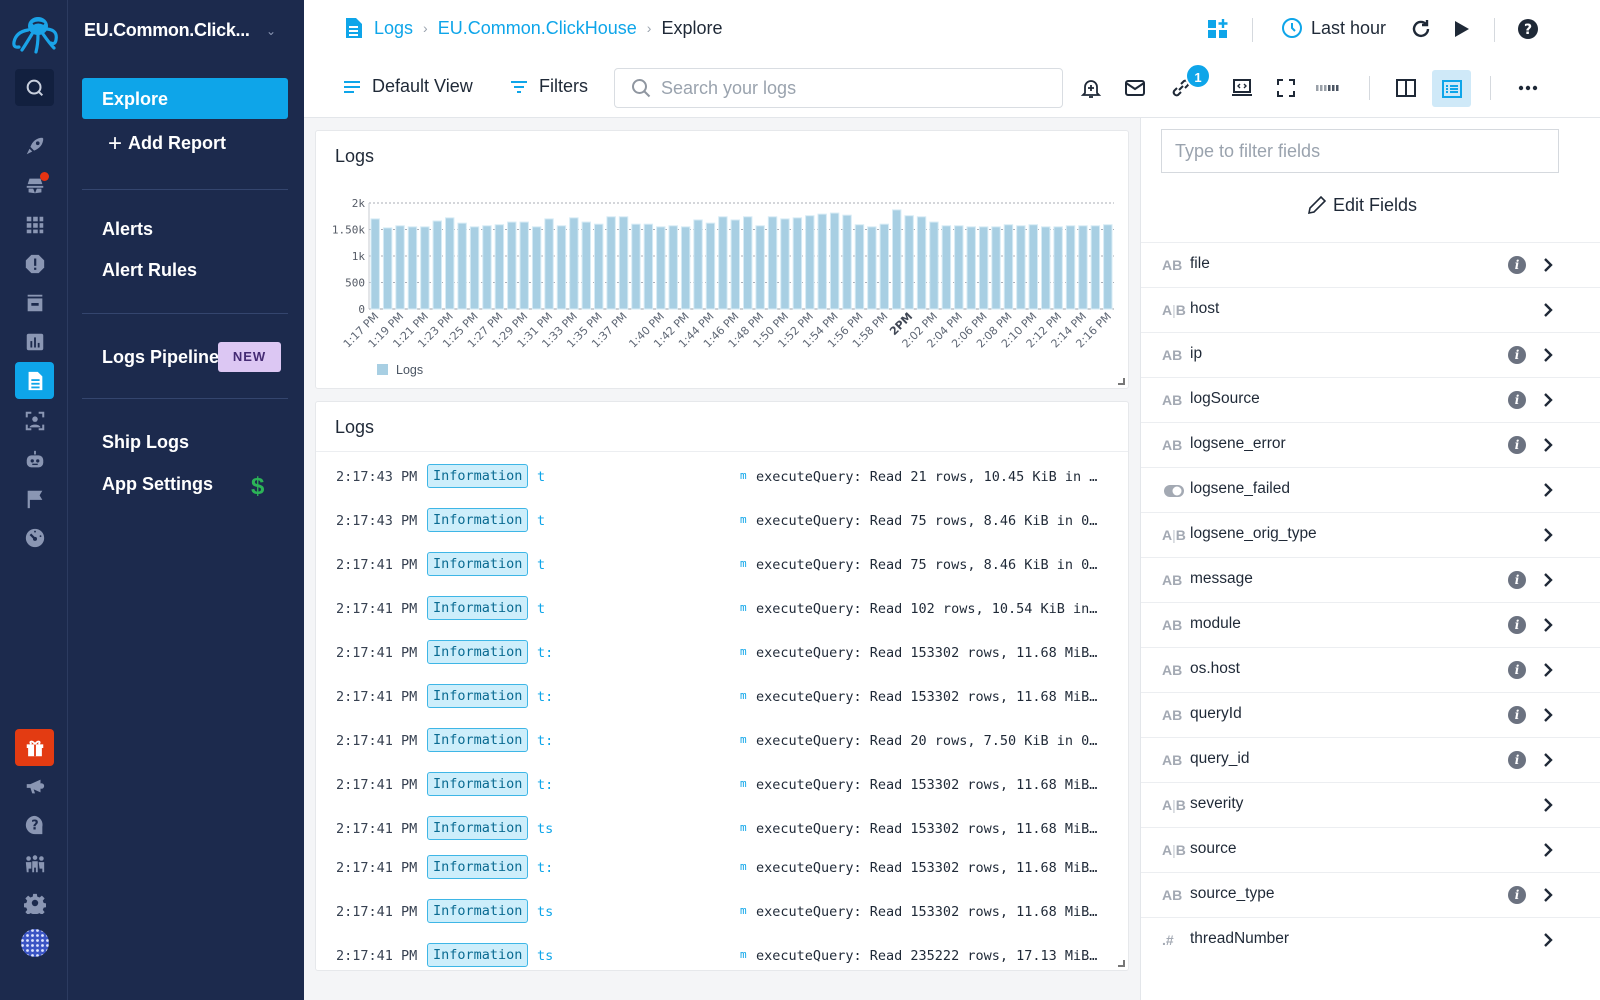  I want to click on live-tail-play-button, so click(1461, 29).